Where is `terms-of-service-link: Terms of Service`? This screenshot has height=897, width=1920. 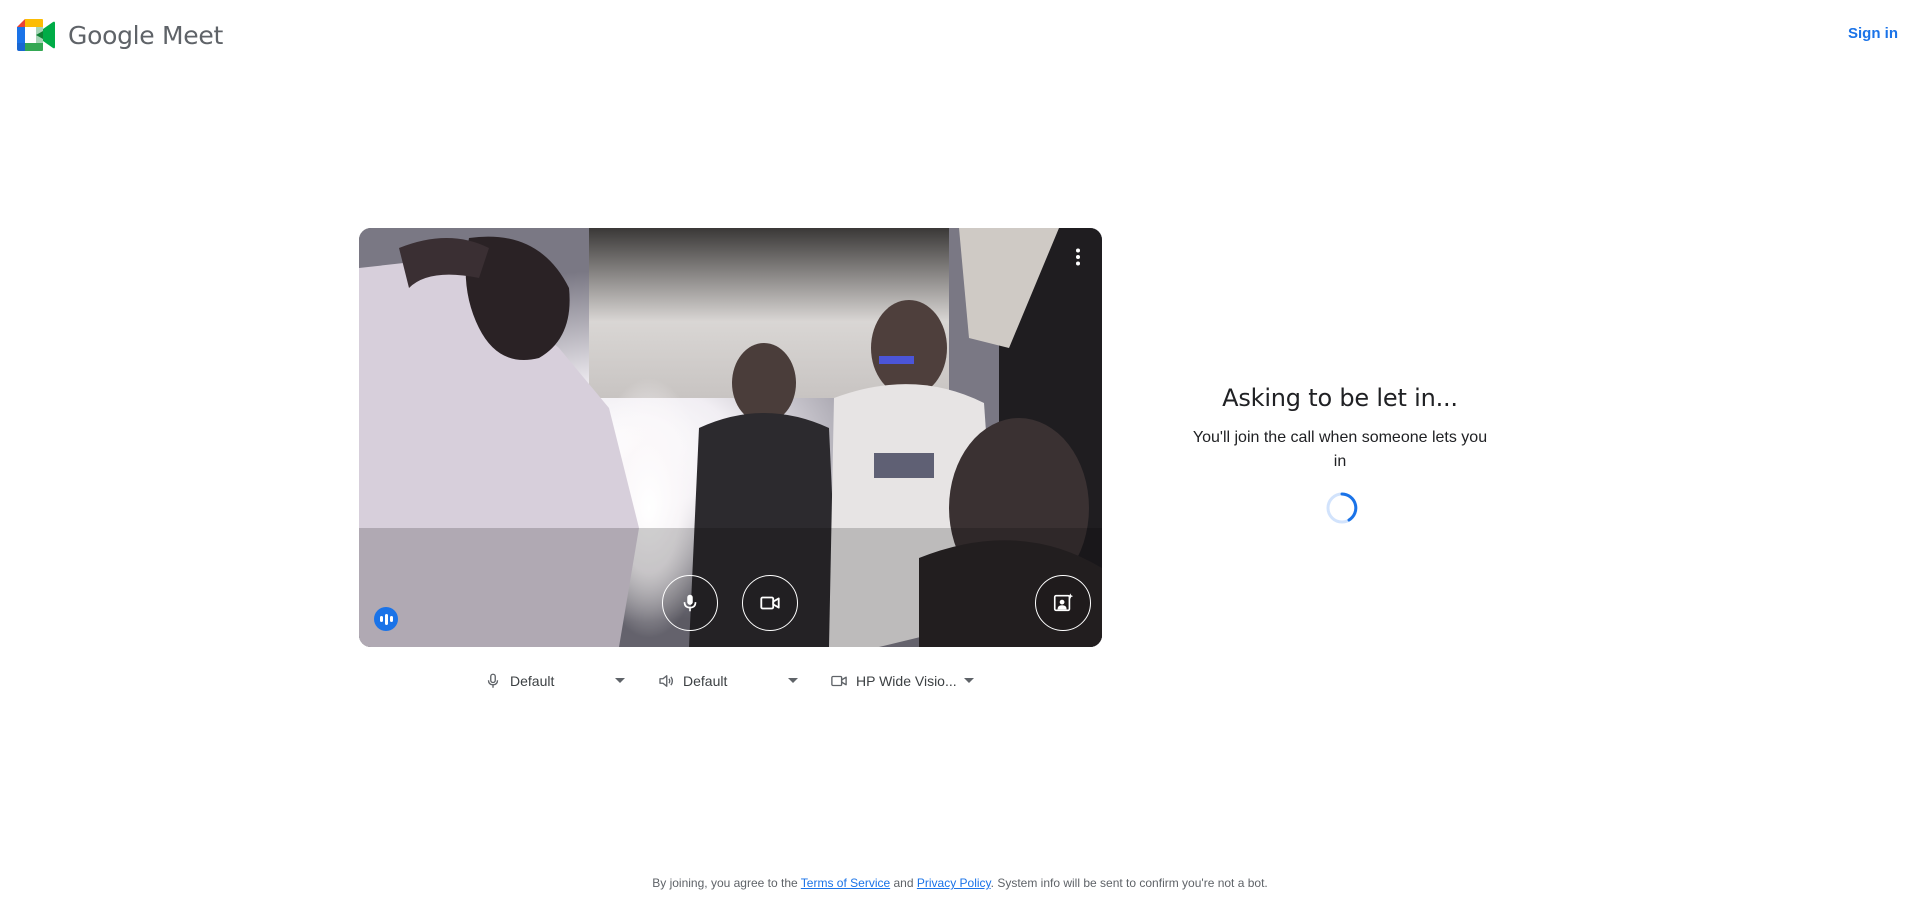 terms-of-service-link: Terms of Service is located at coordinates (845, 883).